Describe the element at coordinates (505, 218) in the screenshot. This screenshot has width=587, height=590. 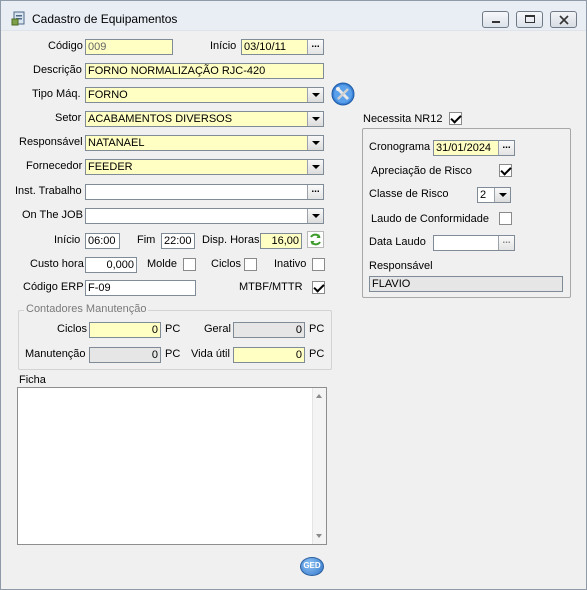
I see `laudo-conformidade-checkbox` at that location.